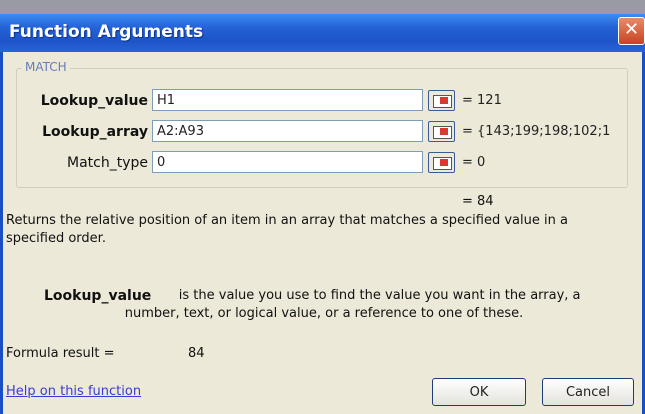 The width and height of the screenshot is (645, 414). I want to click on lookup-array-range-button, so click(441, 131).